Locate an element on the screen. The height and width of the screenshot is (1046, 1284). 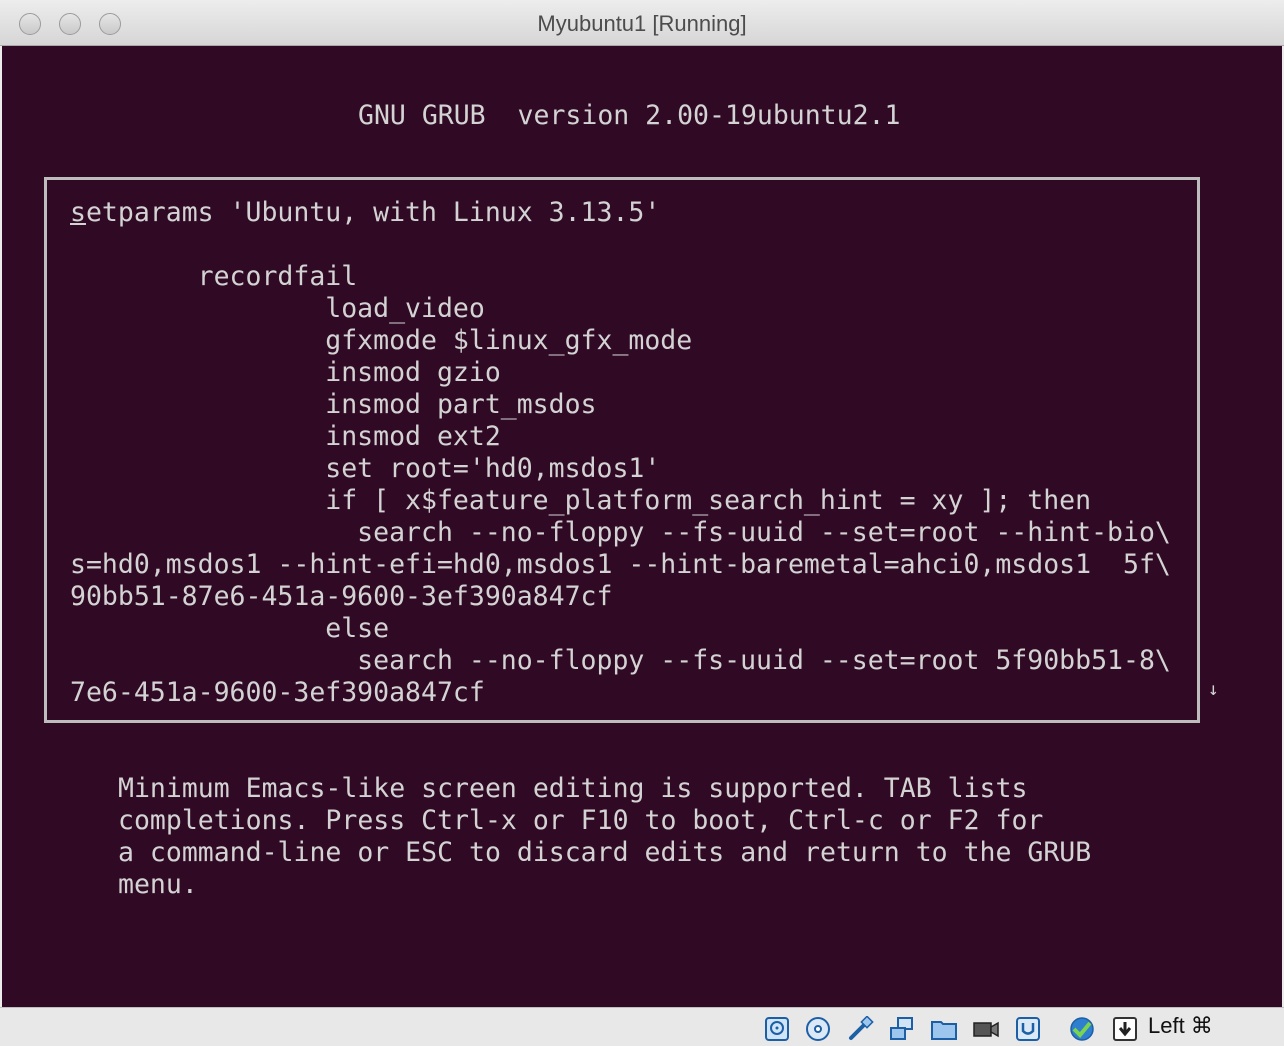
scroll-down-indicator: ↓ is located at coordinates (1213, 689).